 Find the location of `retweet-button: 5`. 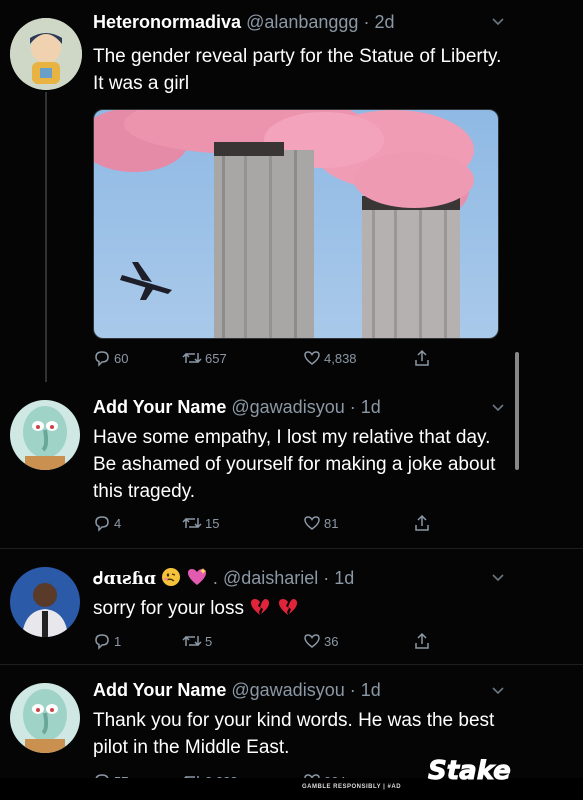

retweet-button: 5 is located at coordinates (197, 641).